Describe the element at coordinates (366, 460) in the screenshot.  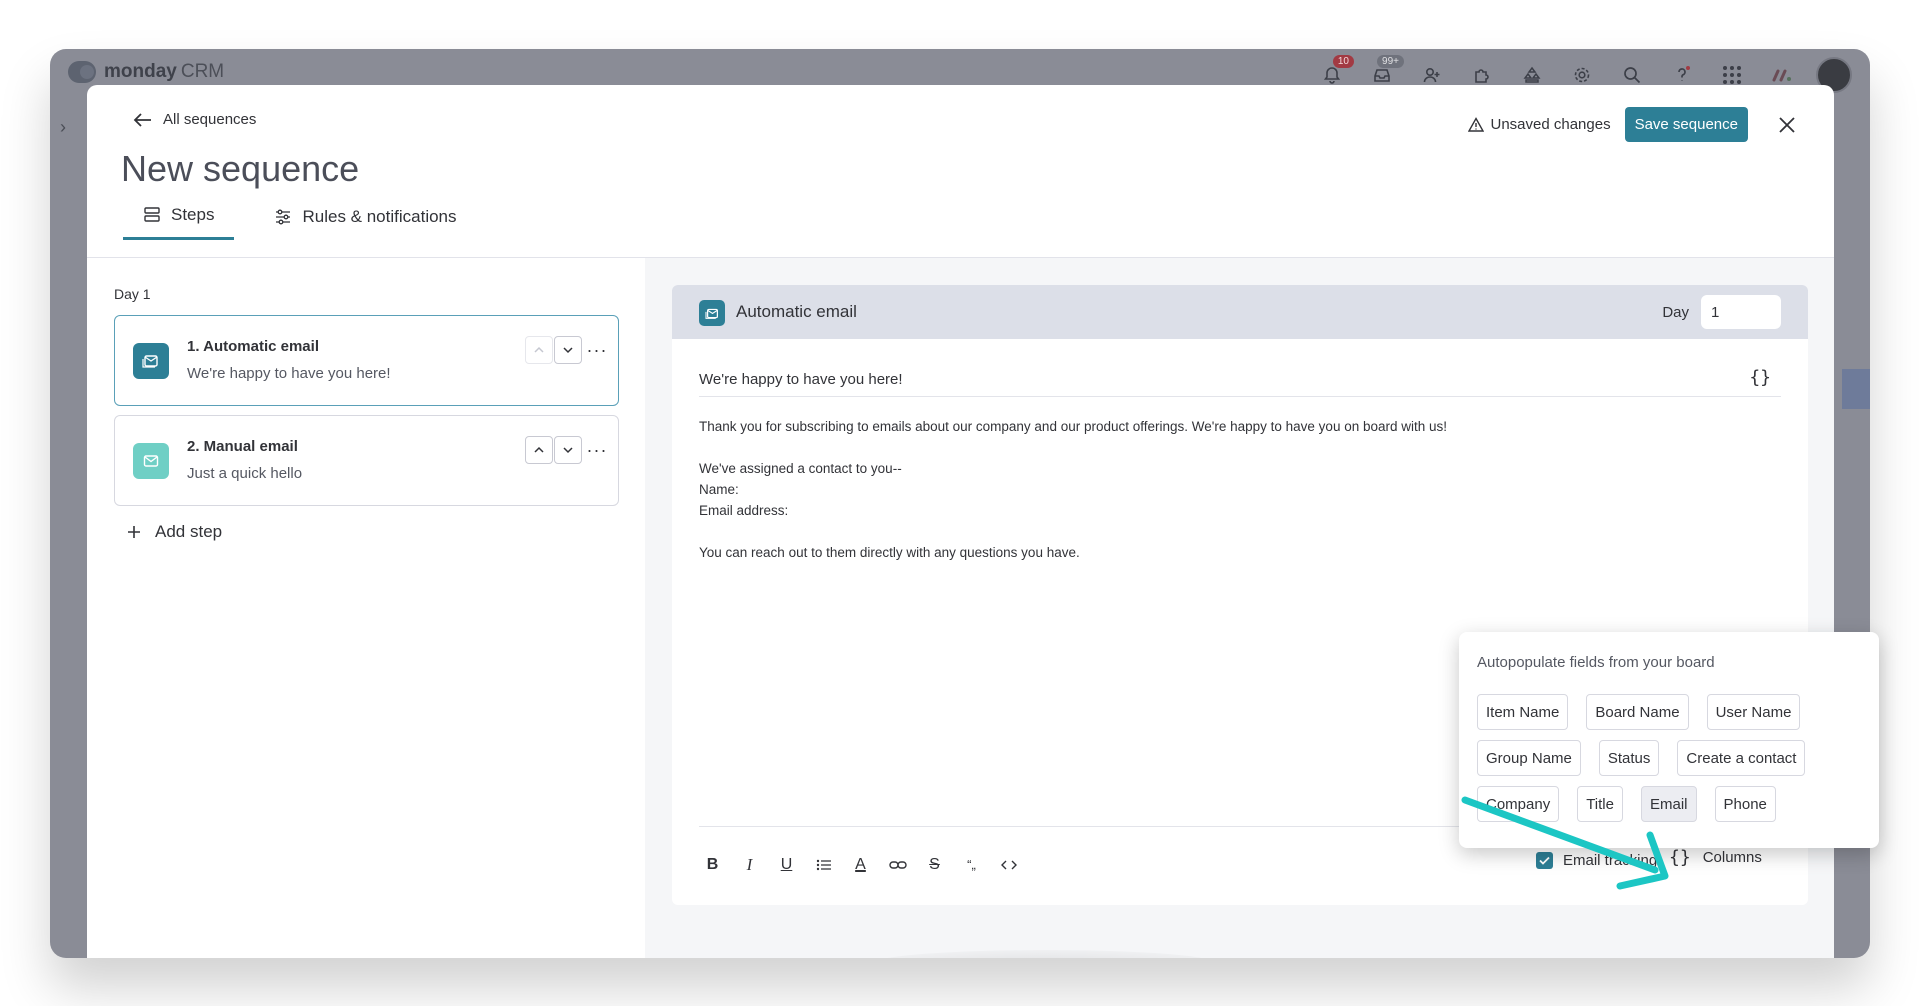
I see `step-card-manual-email: 2. Manual email Just a quick hello ···` at that location.